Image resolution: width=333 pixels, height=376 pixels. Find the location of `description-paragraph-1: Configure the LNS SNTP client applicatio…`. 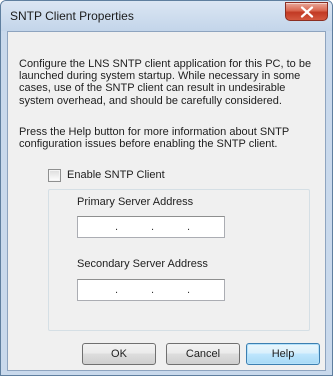

description-paragraph-1: Configure the LNS SNTP client applicatio… is located at coordinates (165, 82).